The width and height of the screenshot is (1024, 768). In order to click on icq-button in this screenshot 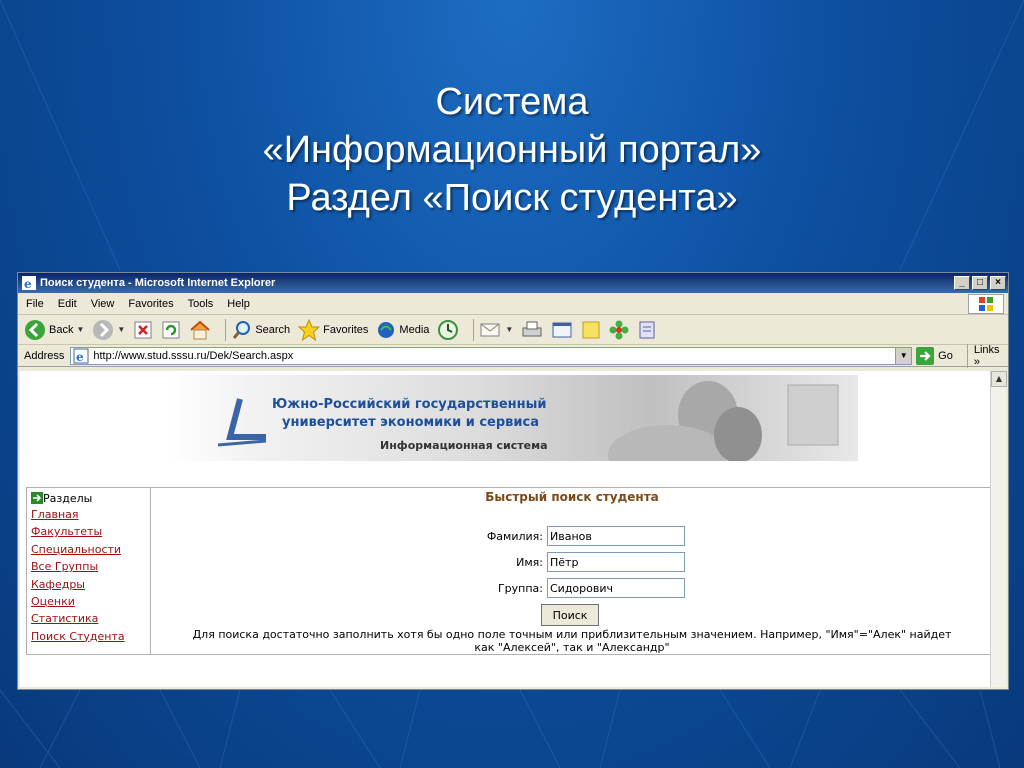, I will do `click(619, 330)`.